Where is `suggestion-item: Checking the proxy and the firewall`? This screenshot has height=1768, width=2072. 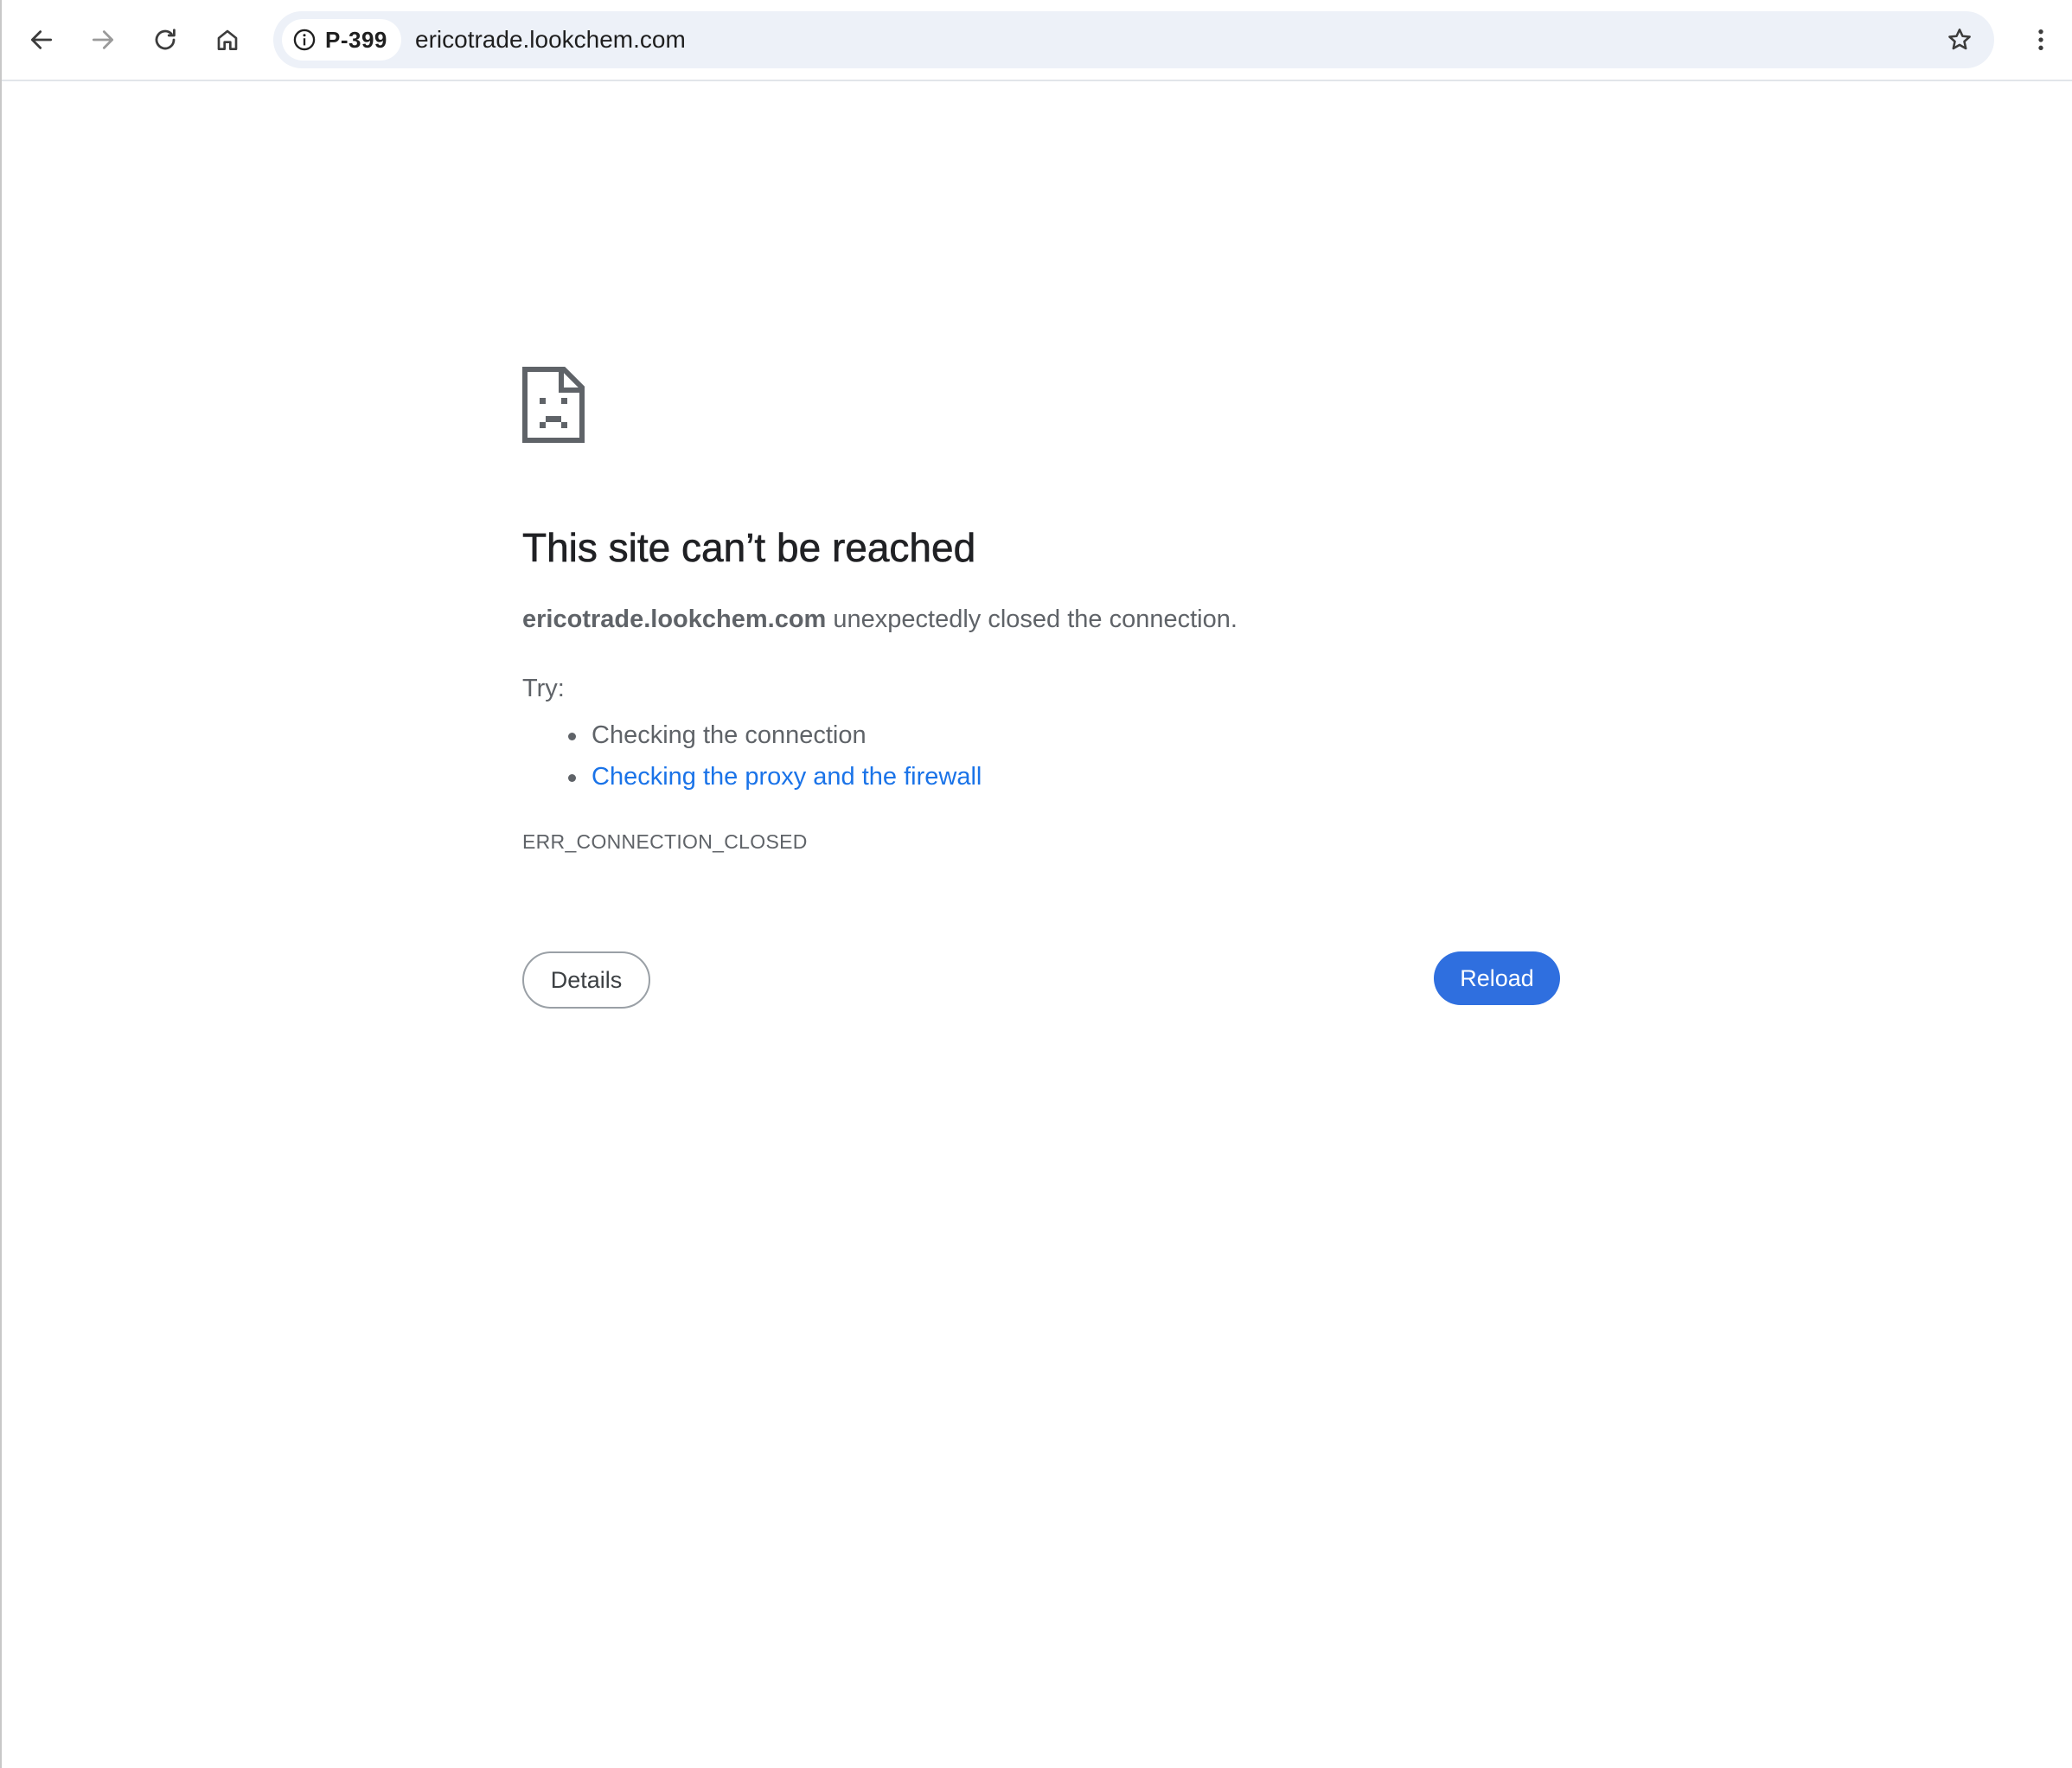
suggestion-item: Checking the proxy and the firewall is located at coordinates (752, 777).